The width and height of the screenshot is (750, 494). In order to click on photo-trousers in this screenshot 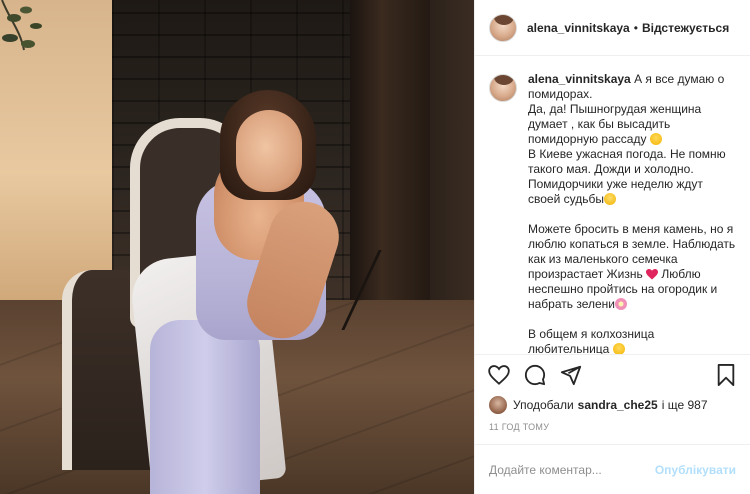, I will do `click(205, 407)`.